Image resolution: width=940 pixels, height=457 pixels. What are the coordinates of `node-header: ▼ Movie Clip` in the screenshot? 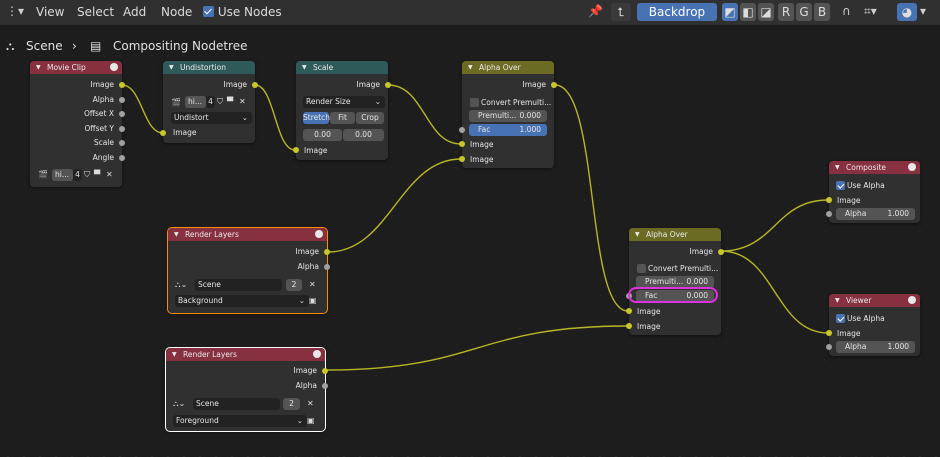 It's located at (76, 67).